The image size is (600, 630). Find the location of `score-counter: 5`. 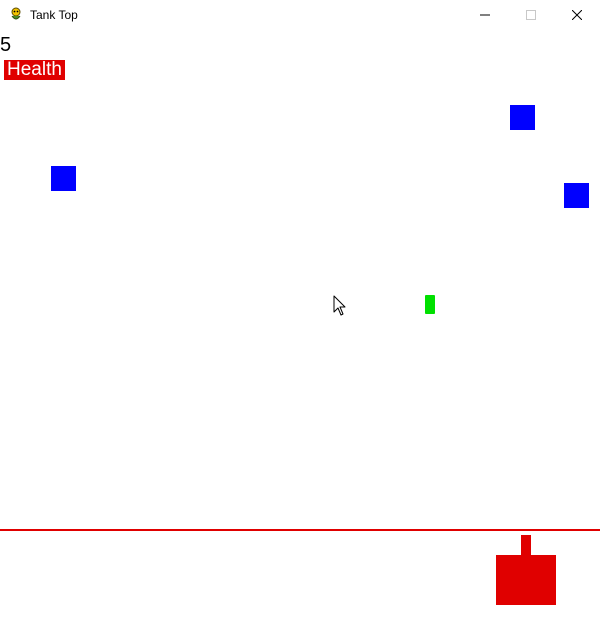

score-counter: 5 is located at coordinates (6, 45).